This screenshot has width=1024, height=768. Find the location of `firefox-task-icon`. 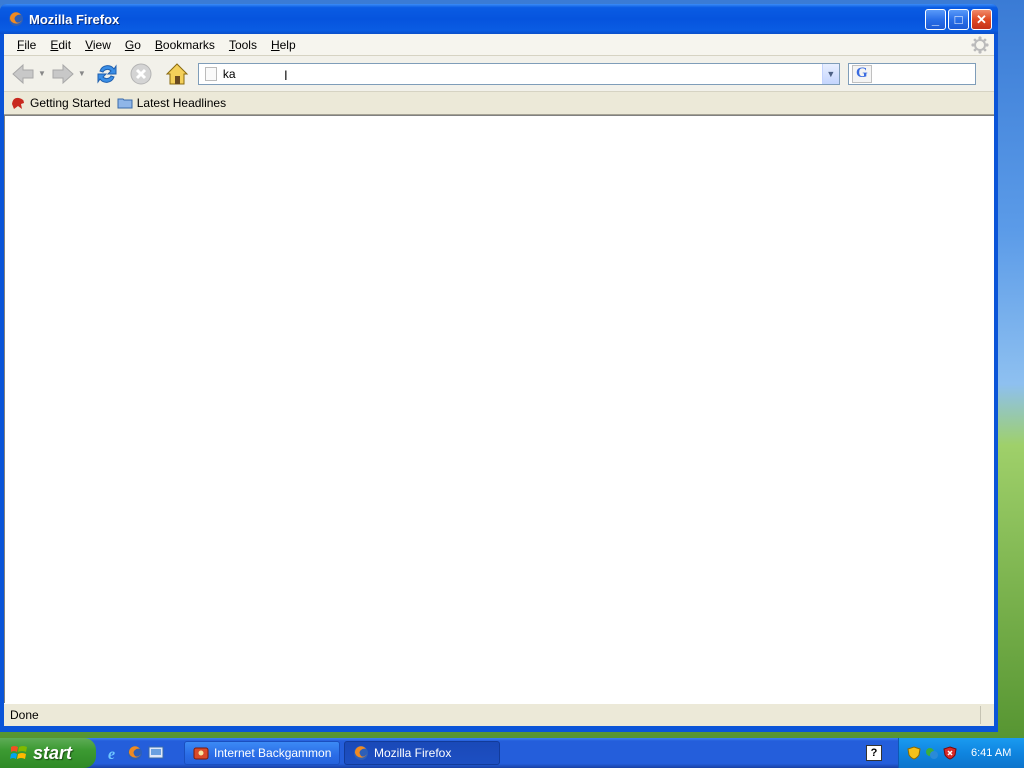

firefox-task-icon is located at coordinates (361, 753).